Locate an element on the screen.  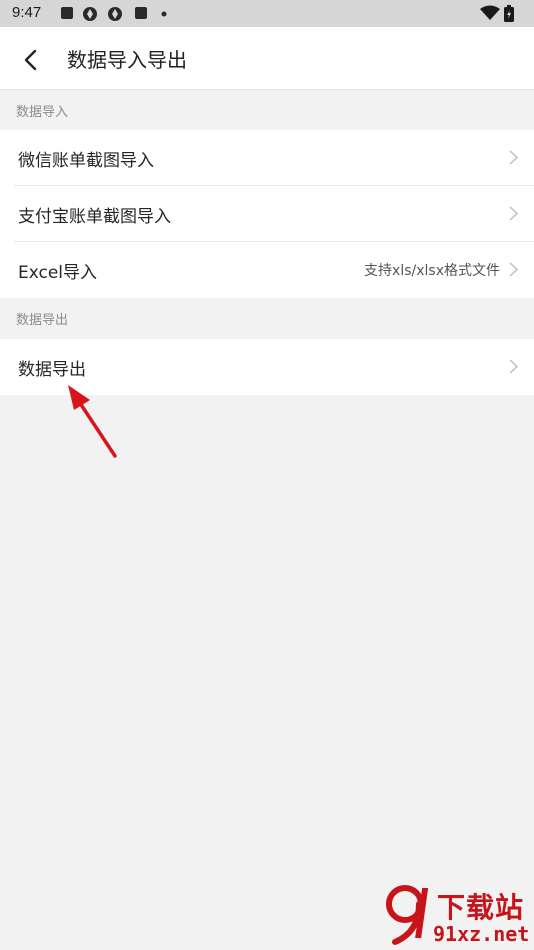
section-header-export: 数据导出 is located at coordinates (267, 318).